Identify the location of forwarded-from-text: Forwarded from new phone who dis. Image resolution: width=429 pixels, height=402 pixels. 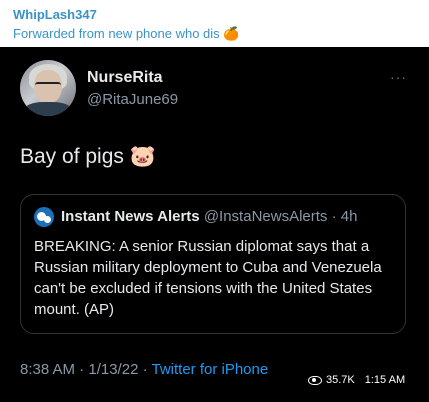
(116, 33).